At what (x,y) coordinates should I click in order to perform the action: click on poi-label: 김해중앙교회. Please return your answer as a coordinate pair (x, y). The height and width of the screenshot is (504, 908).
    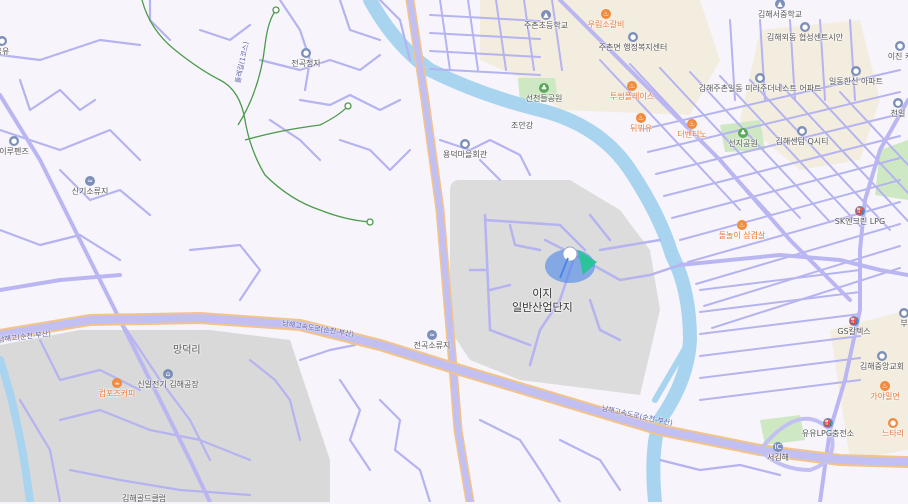
    Looking at the image, I should click on (882, 366).